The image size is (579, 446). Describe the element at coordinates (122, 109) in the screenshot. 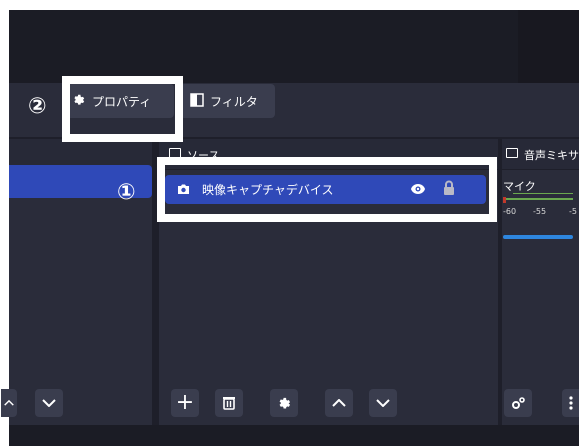

I see `properties-highlight-box` at that location.